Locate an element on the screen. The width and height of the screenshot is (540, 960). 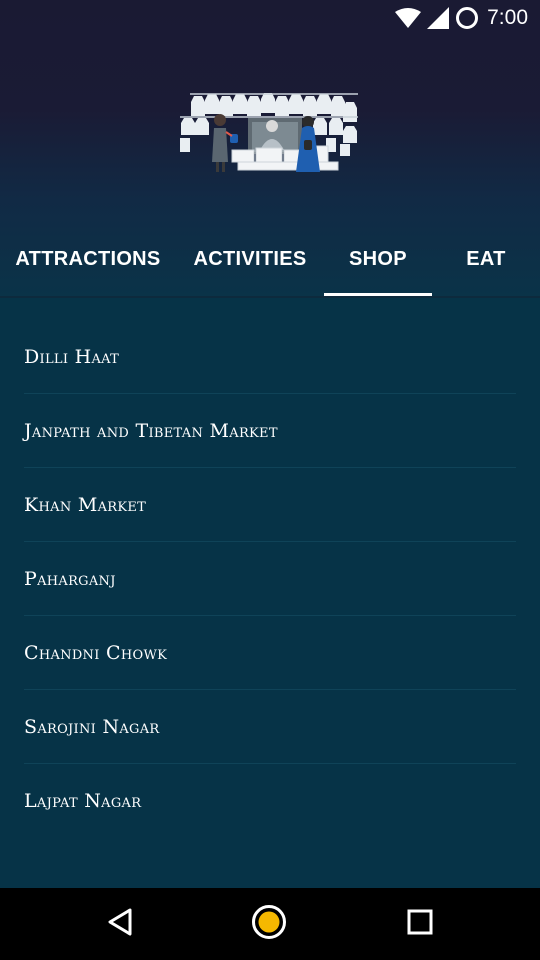
list-item-janpath-tibetan-market: Janpath and Tibetan Market is located at coordinates (270, 431).